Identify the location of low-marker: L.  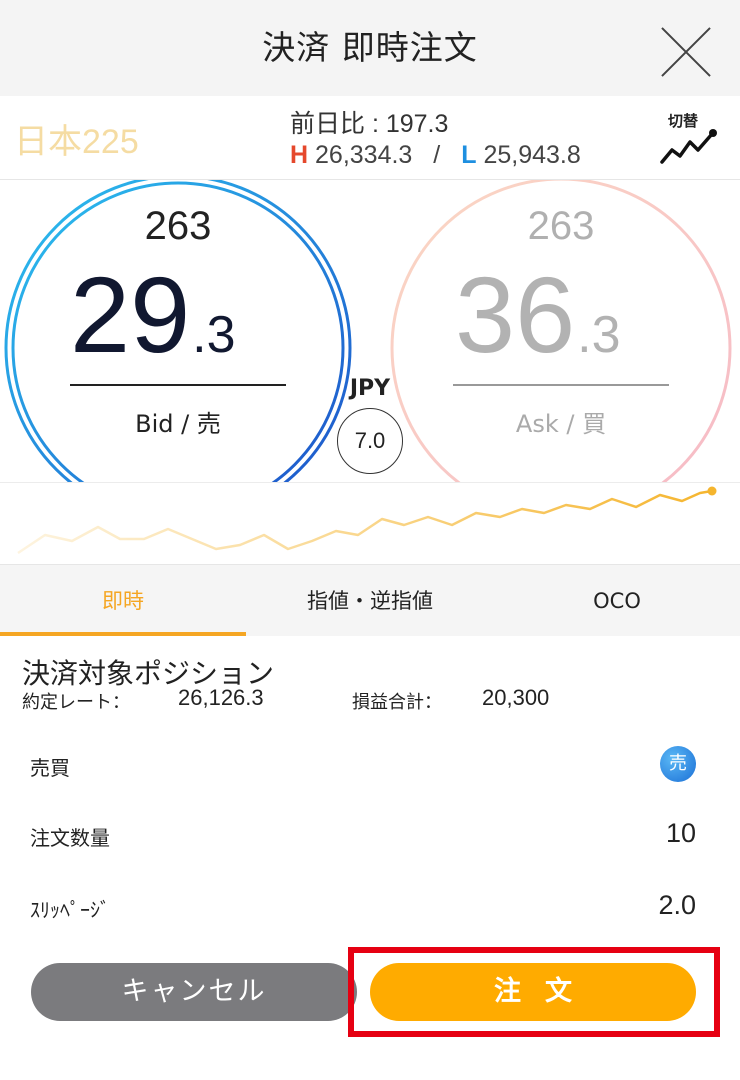
(469, 155).